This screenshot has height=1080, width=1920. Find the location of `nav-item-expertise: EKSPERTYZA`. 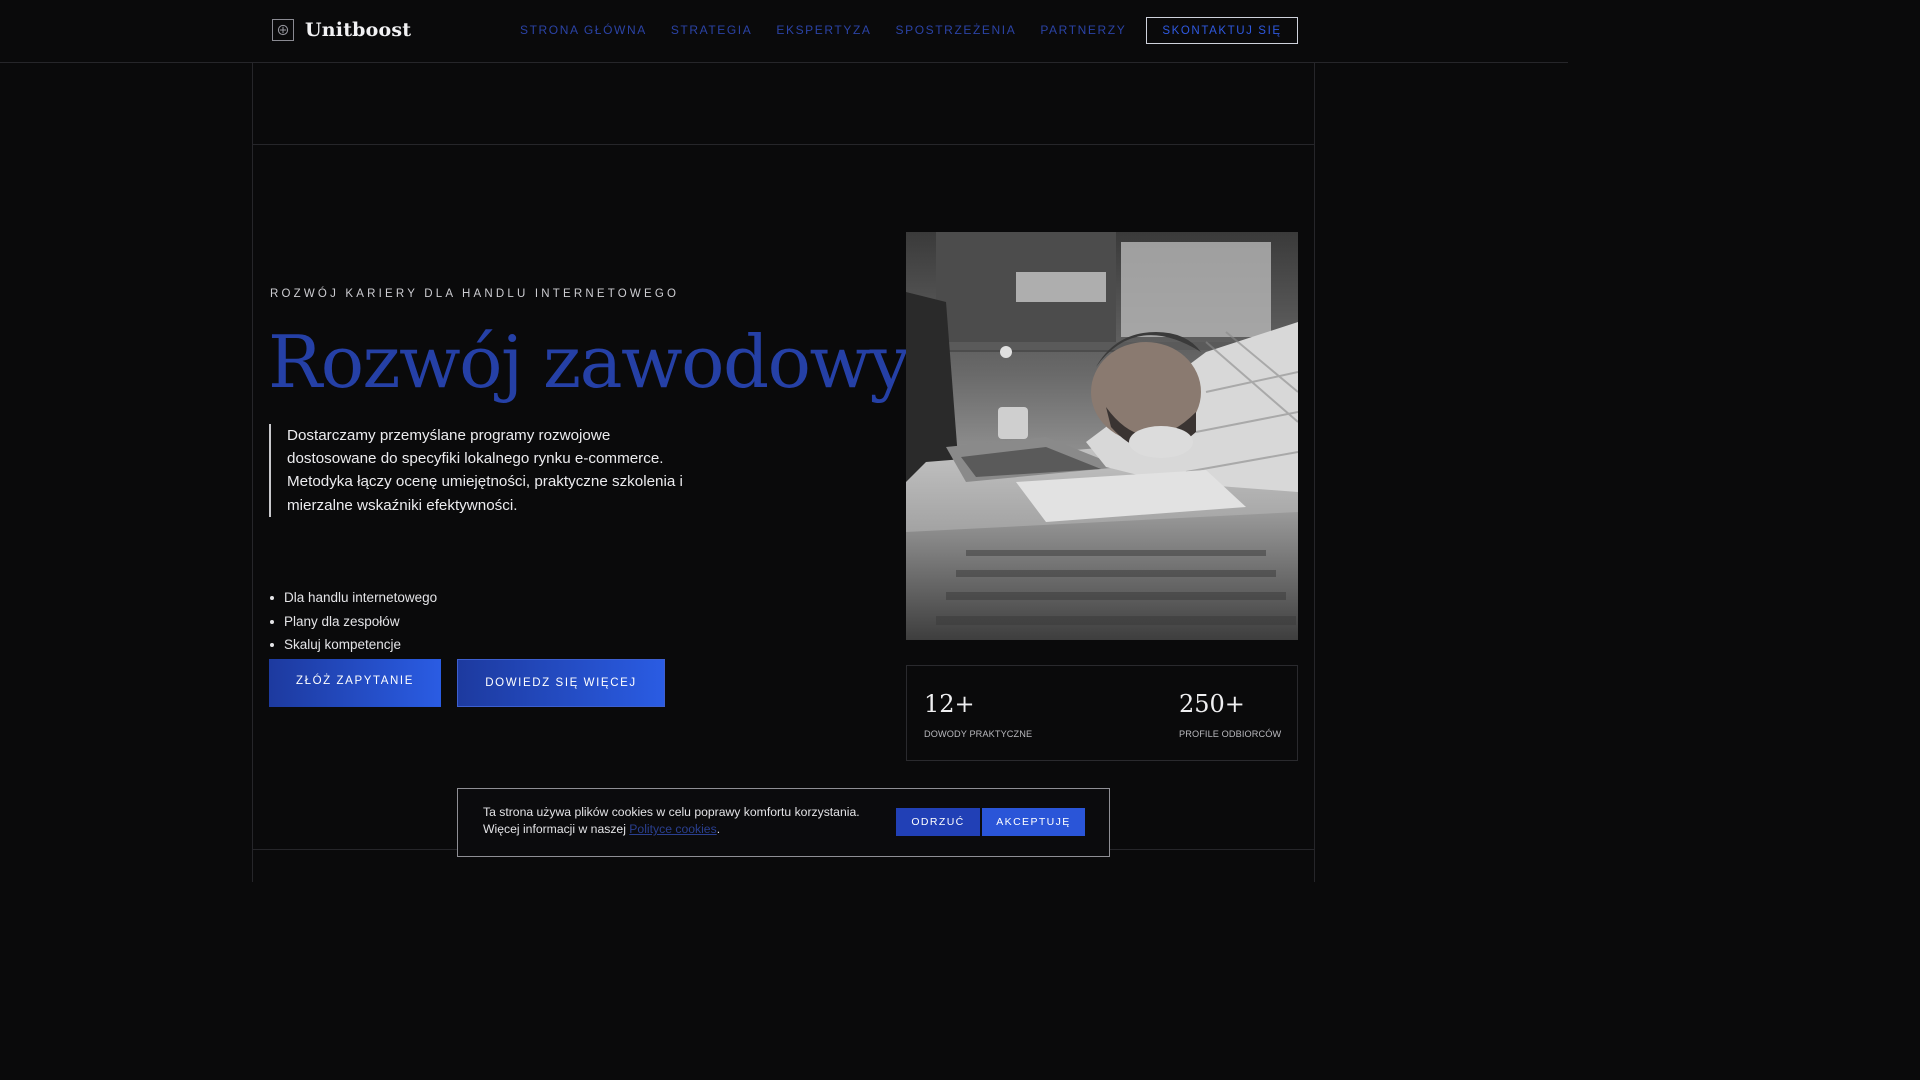

nav-item-expertise: EKSPERTYZA is located at coordinates (823, 30).